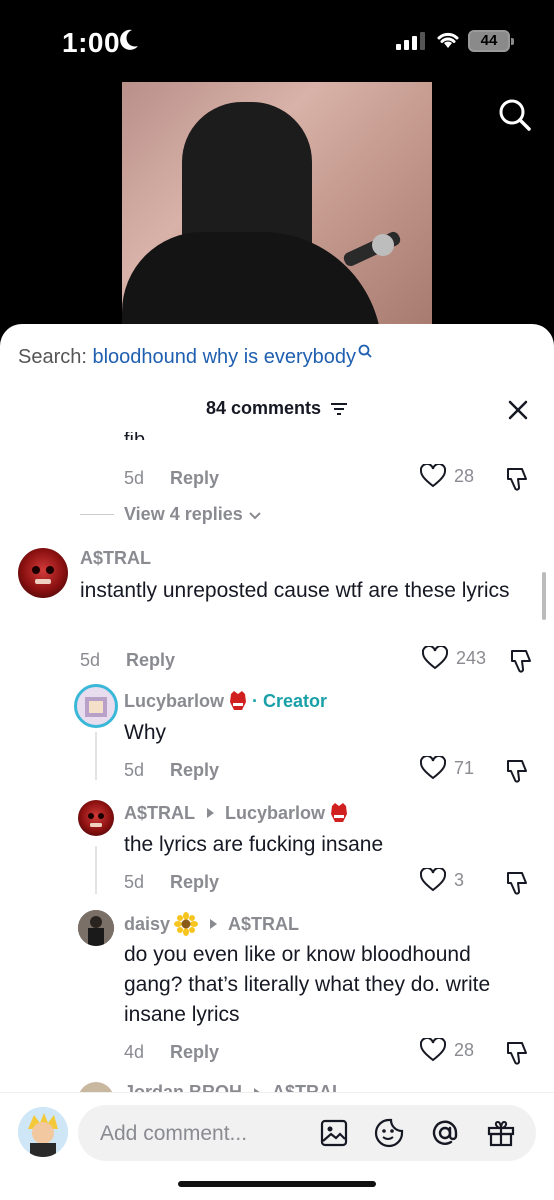 Image resolution: width=554 pixels, height=1200 pixels. I want to click on like-count: 71, so click(464, 767).